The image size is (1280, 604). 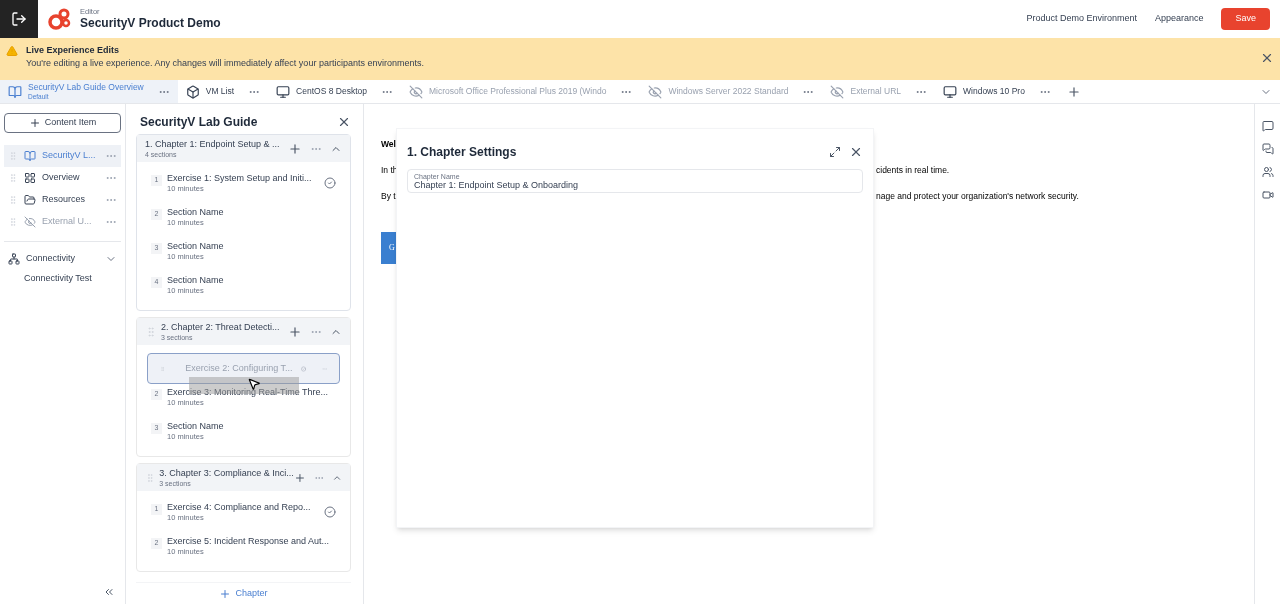 I want to click on tab: Windows 10 Pro, so click(x=997, y=91).